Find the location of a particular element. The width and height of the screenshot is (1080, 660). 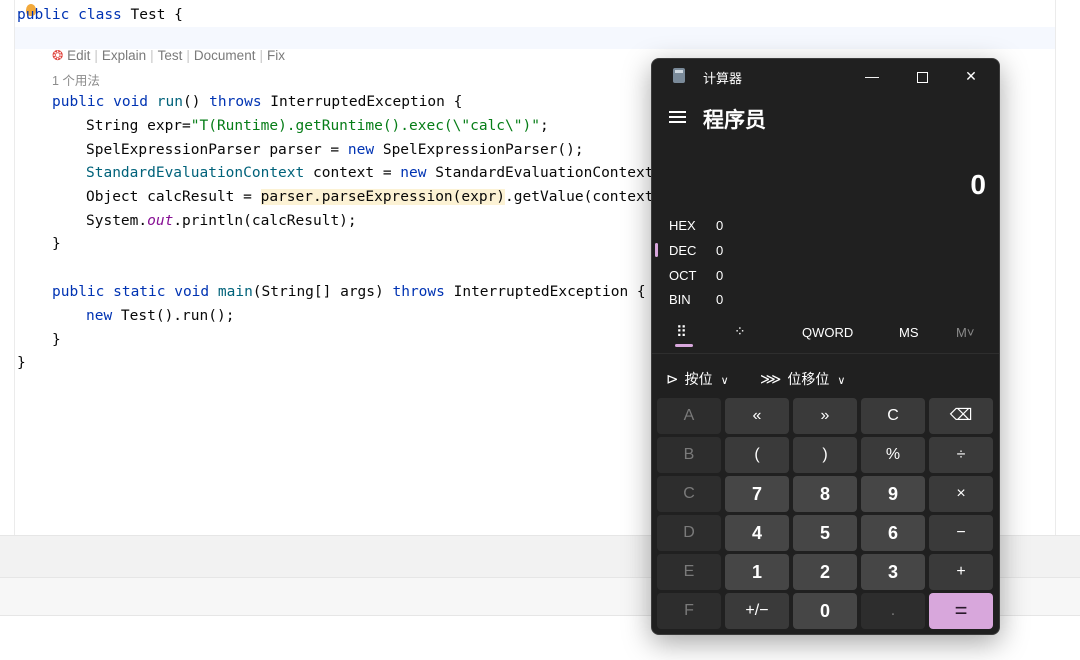

key-hex-a: A is located at coordinates (689, 416).